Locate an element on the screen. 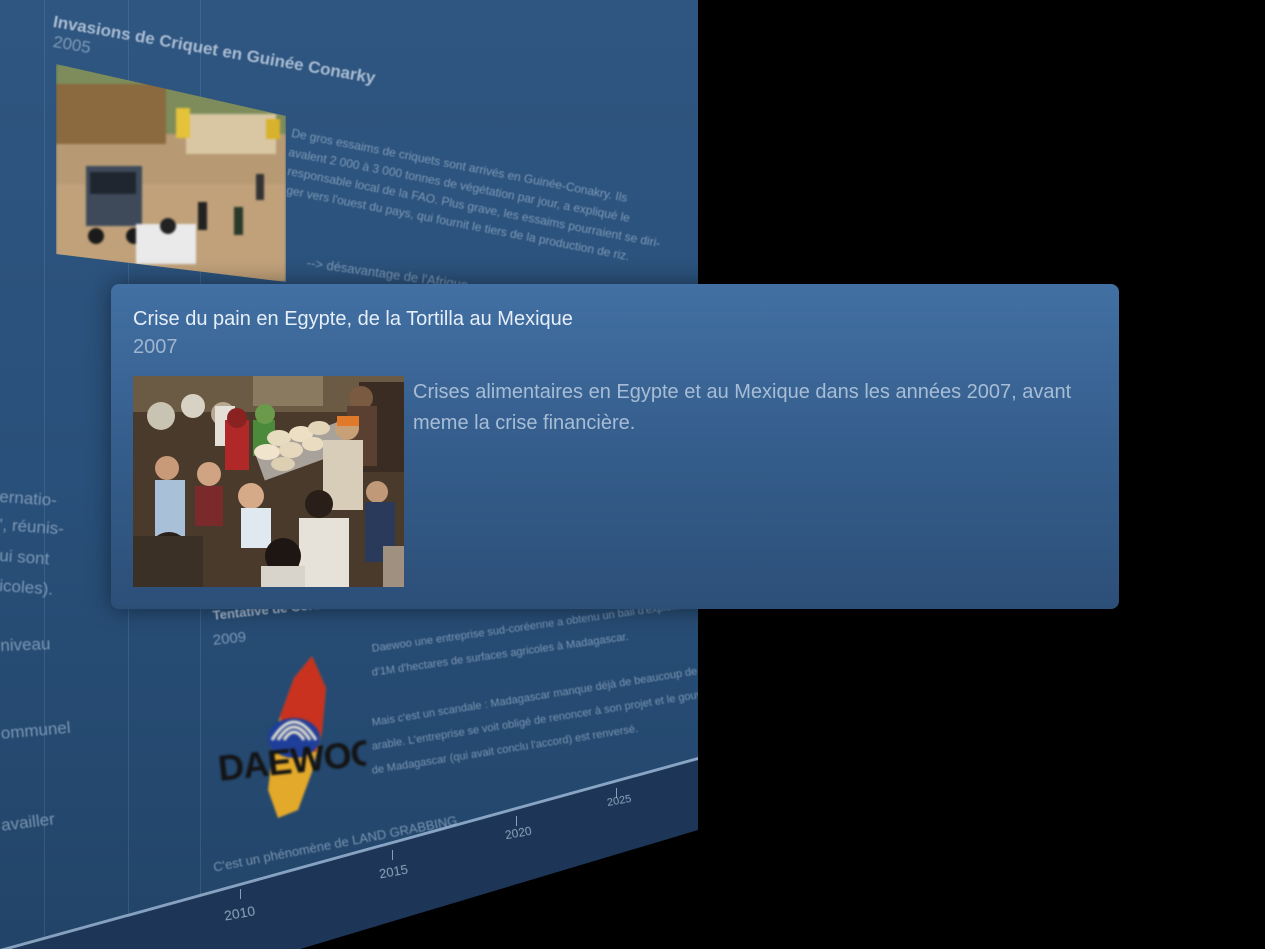 This screenshot has width=1265, height=949. left-text-fragment: icoles). is located at coordinates (27, 587).